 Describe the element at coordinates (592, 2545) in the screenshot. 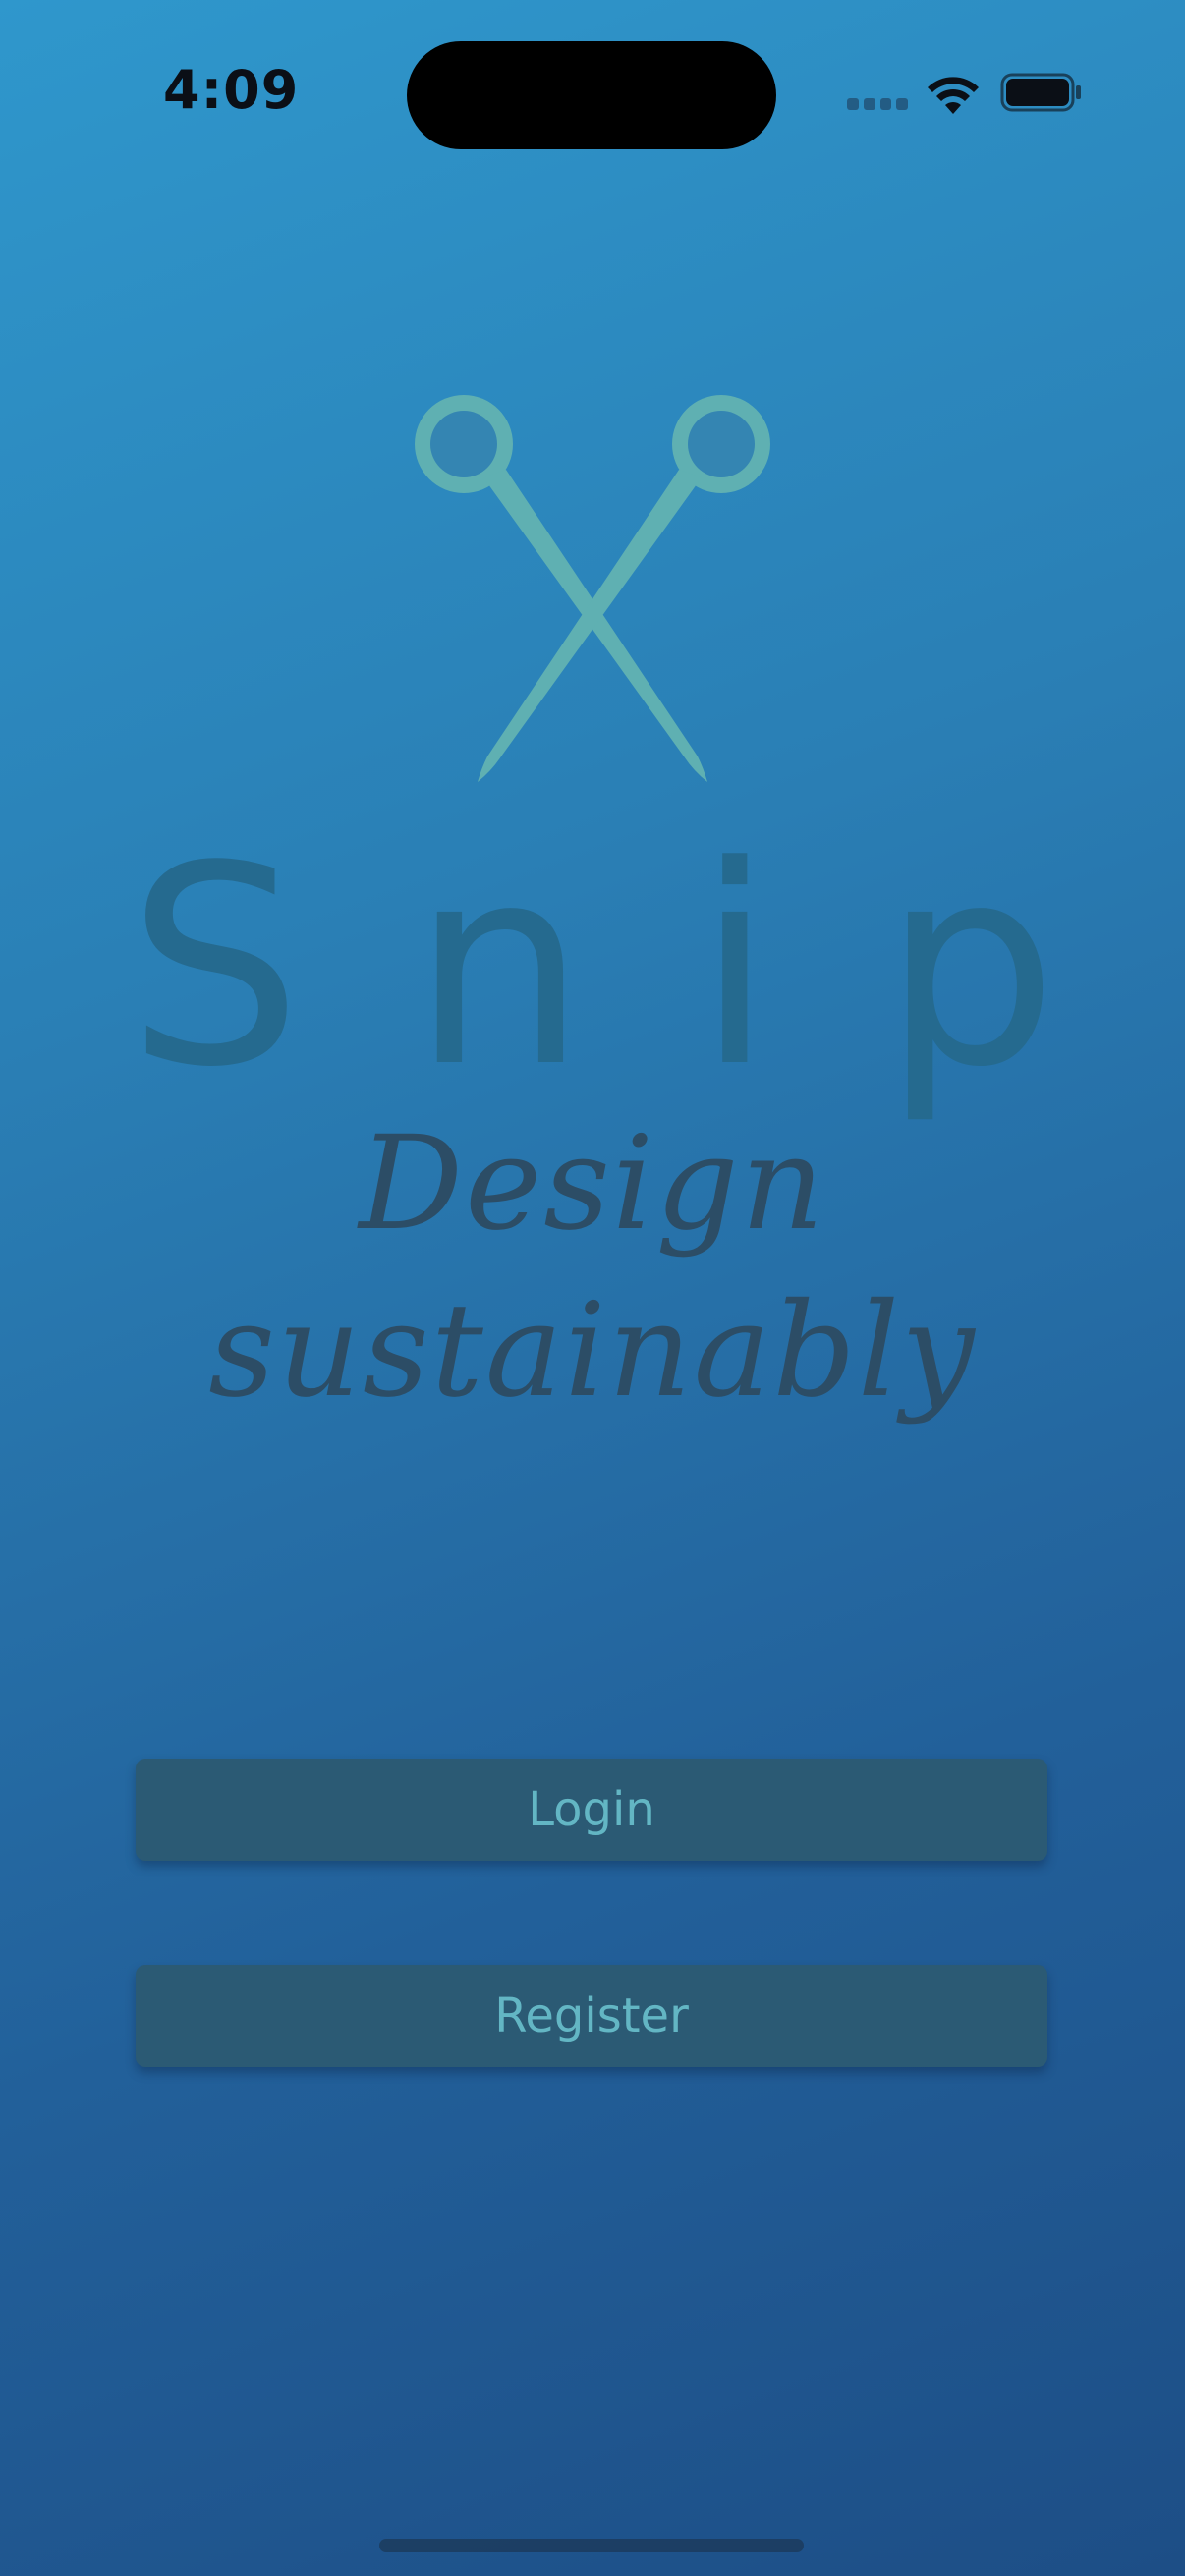

I see `home-indicator` at that location.